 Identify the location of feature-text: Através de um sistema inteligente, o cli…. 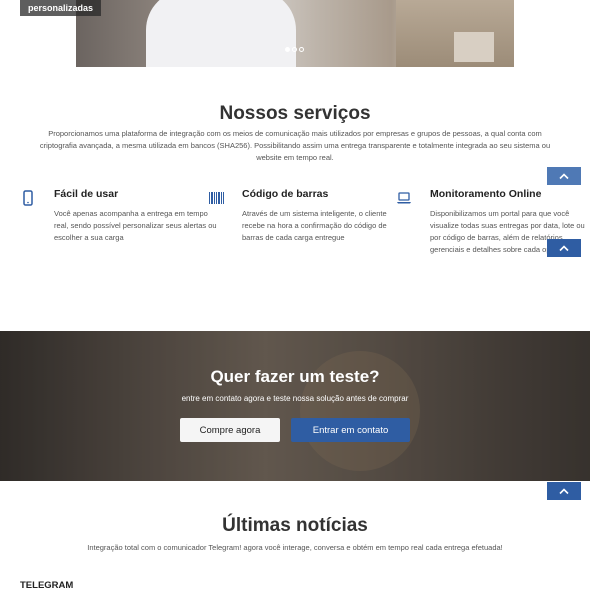
(314, 225).